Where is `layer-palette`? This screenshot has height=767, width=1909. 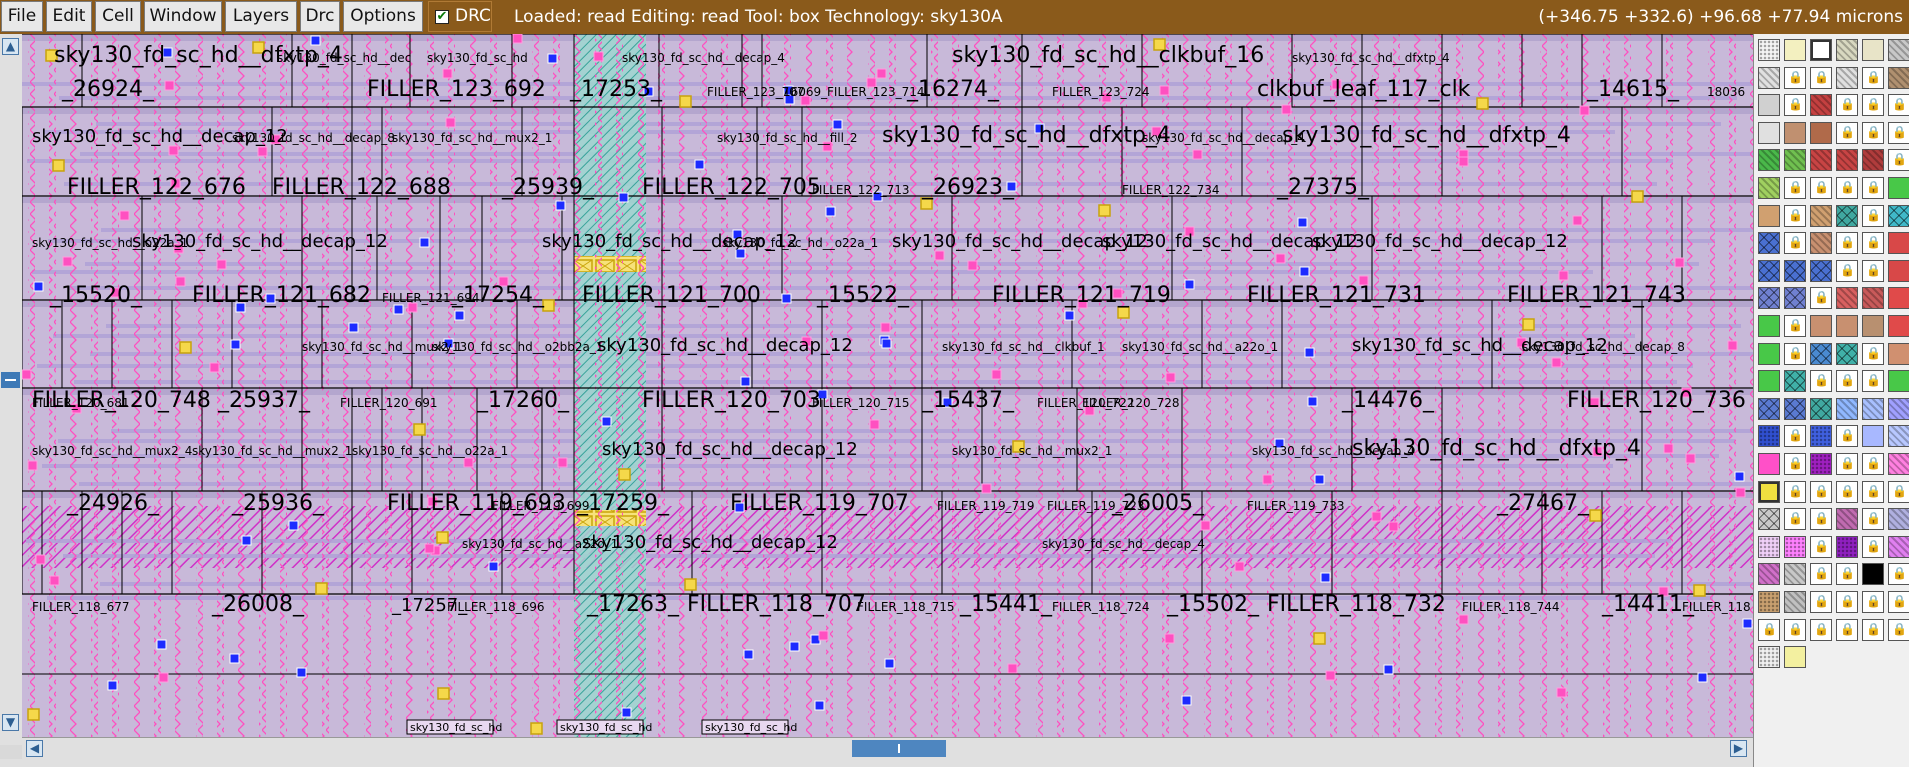
layer-palette is located at coordinates (1831, 400).